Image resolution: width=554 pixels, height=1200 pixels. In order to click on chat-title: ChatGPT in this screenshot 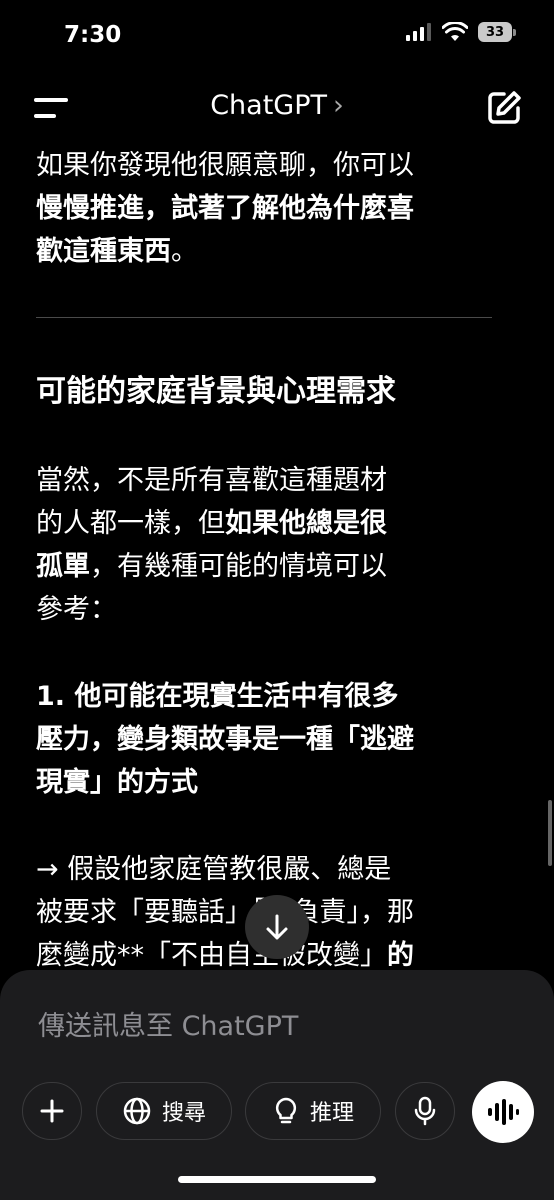, I will do `click(268, 105)`.